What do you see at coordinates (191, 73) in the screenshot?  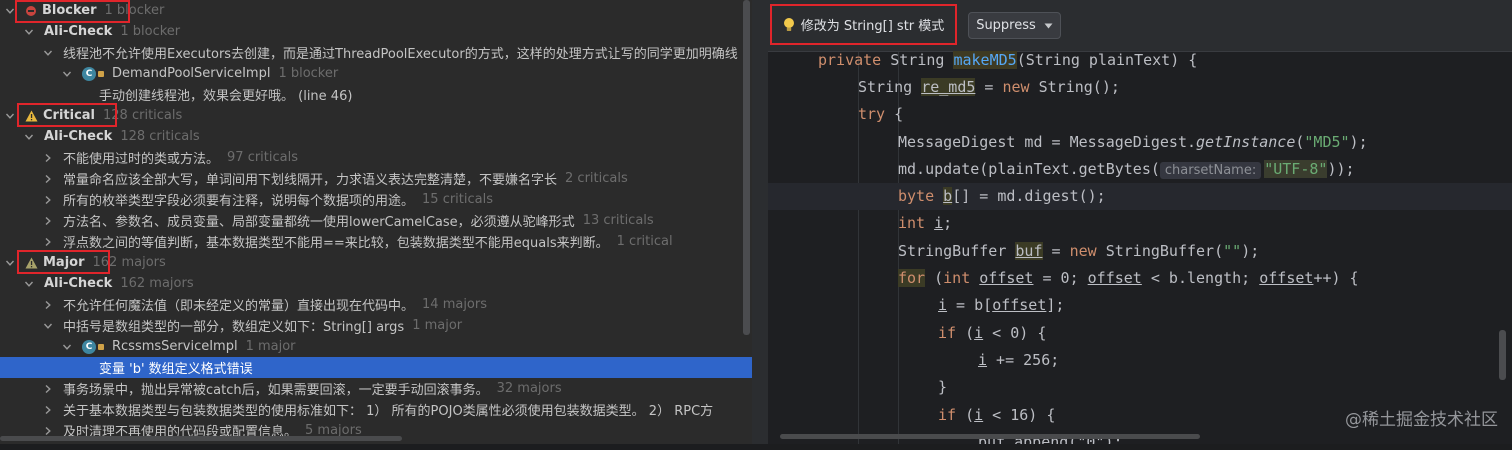 I see `class-label: DemandPoolServiceImpl` at bounding box center [191, 73].